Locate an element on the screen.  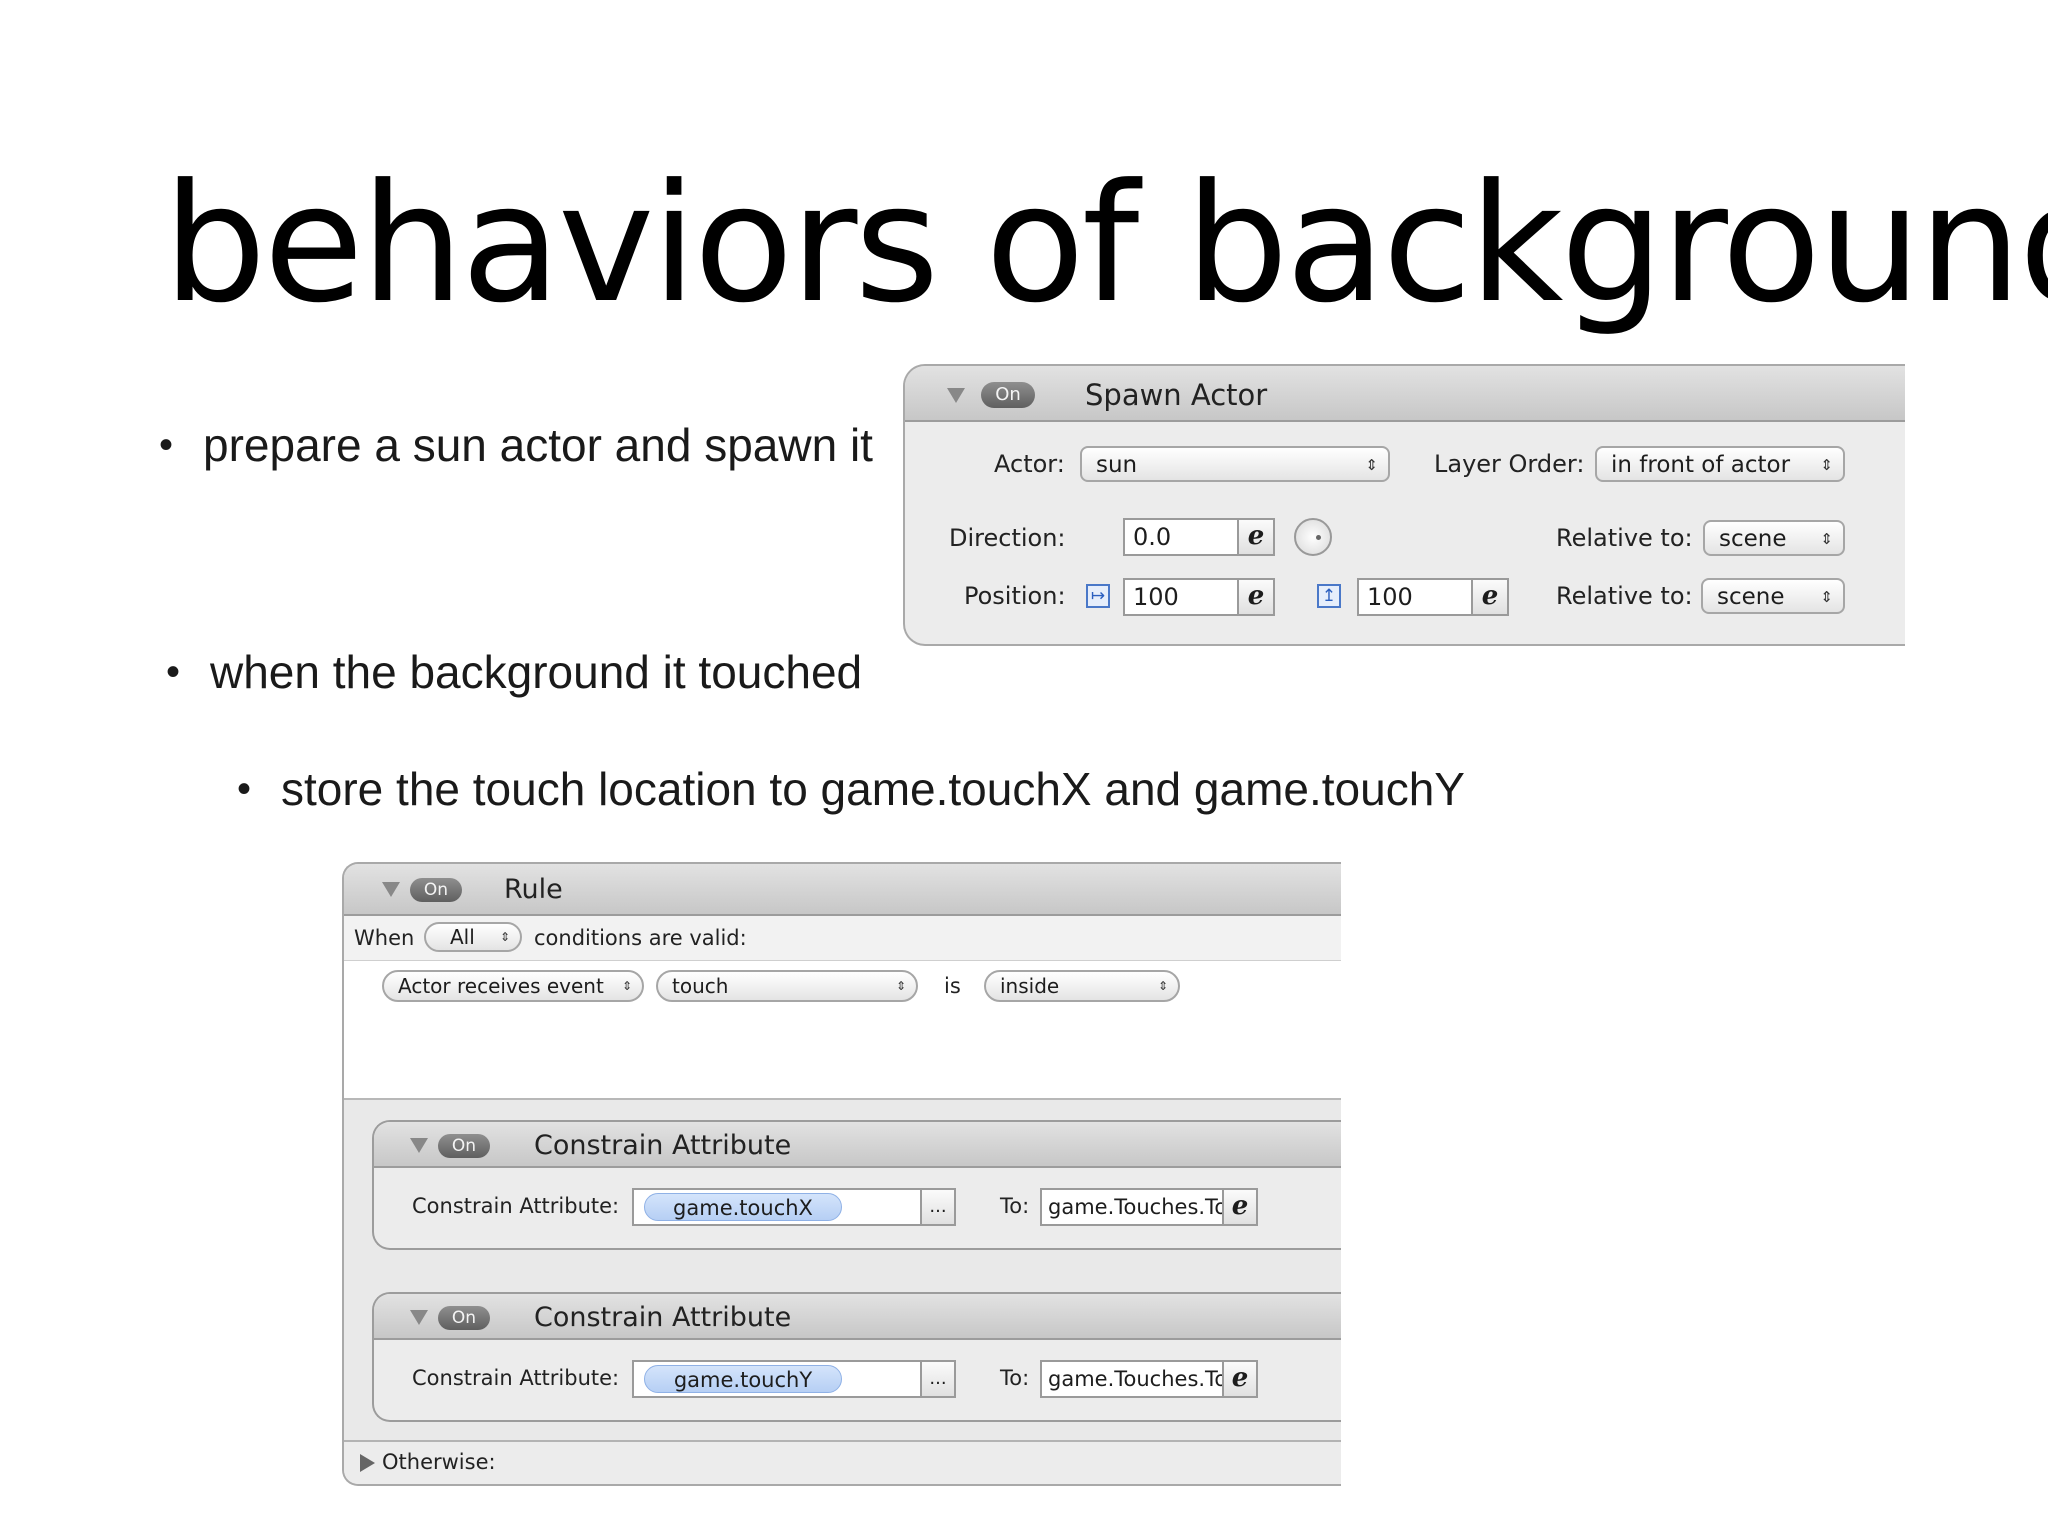
bullet-2-text: when the background it touched is located at coordinates (536, 672).